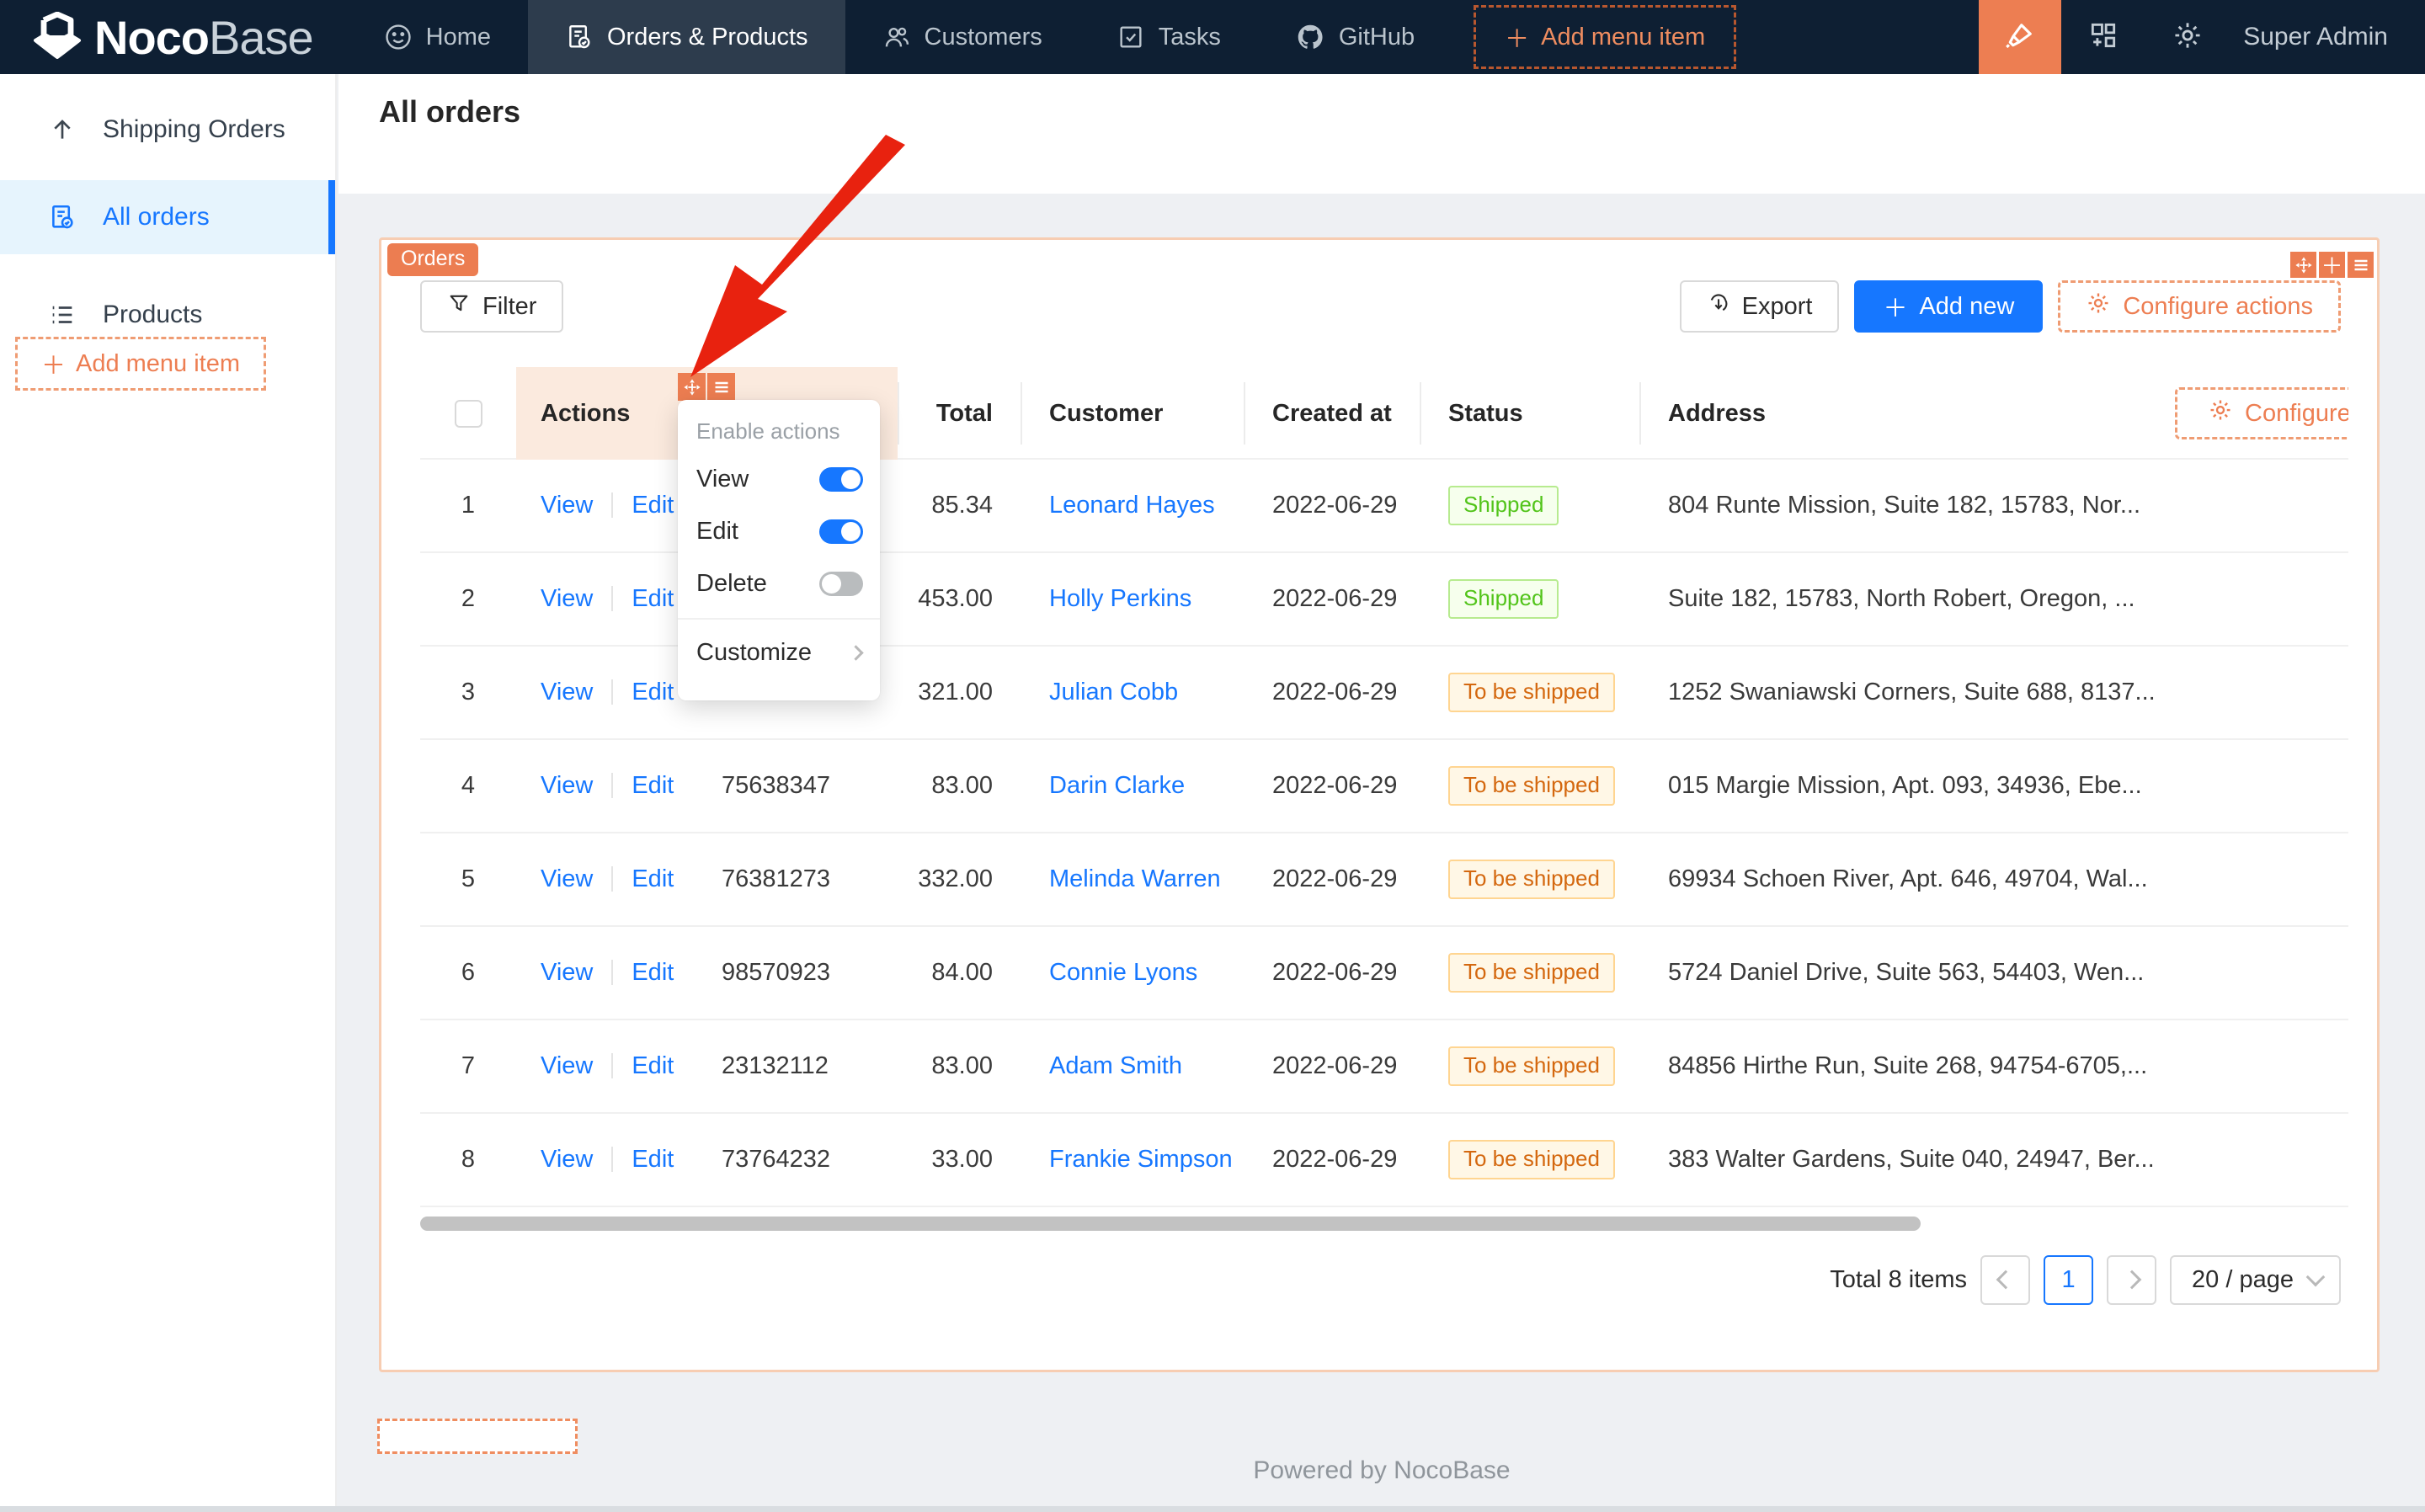 The width and height of the screenshot is (2425, 1512). Describe the element at coordinates (1310, 37) in the screenshot. I see `github-icon` at that location.